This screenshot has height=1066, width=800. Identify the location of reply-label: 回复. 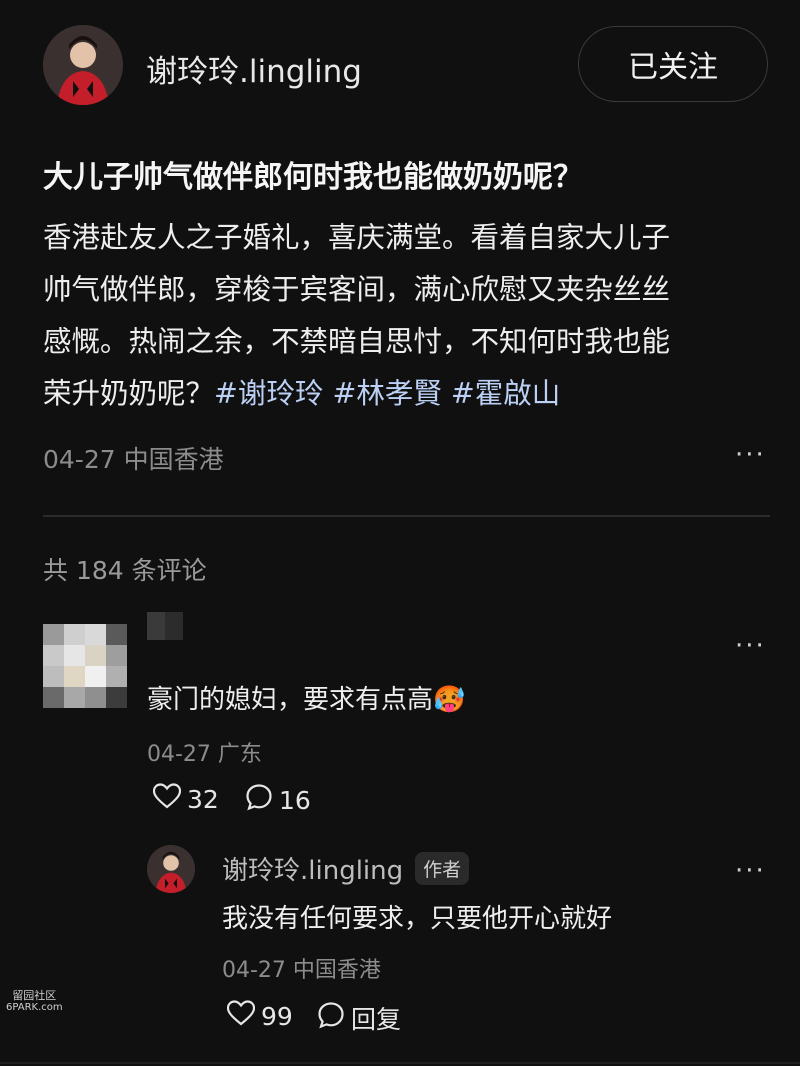
(376, 1019).